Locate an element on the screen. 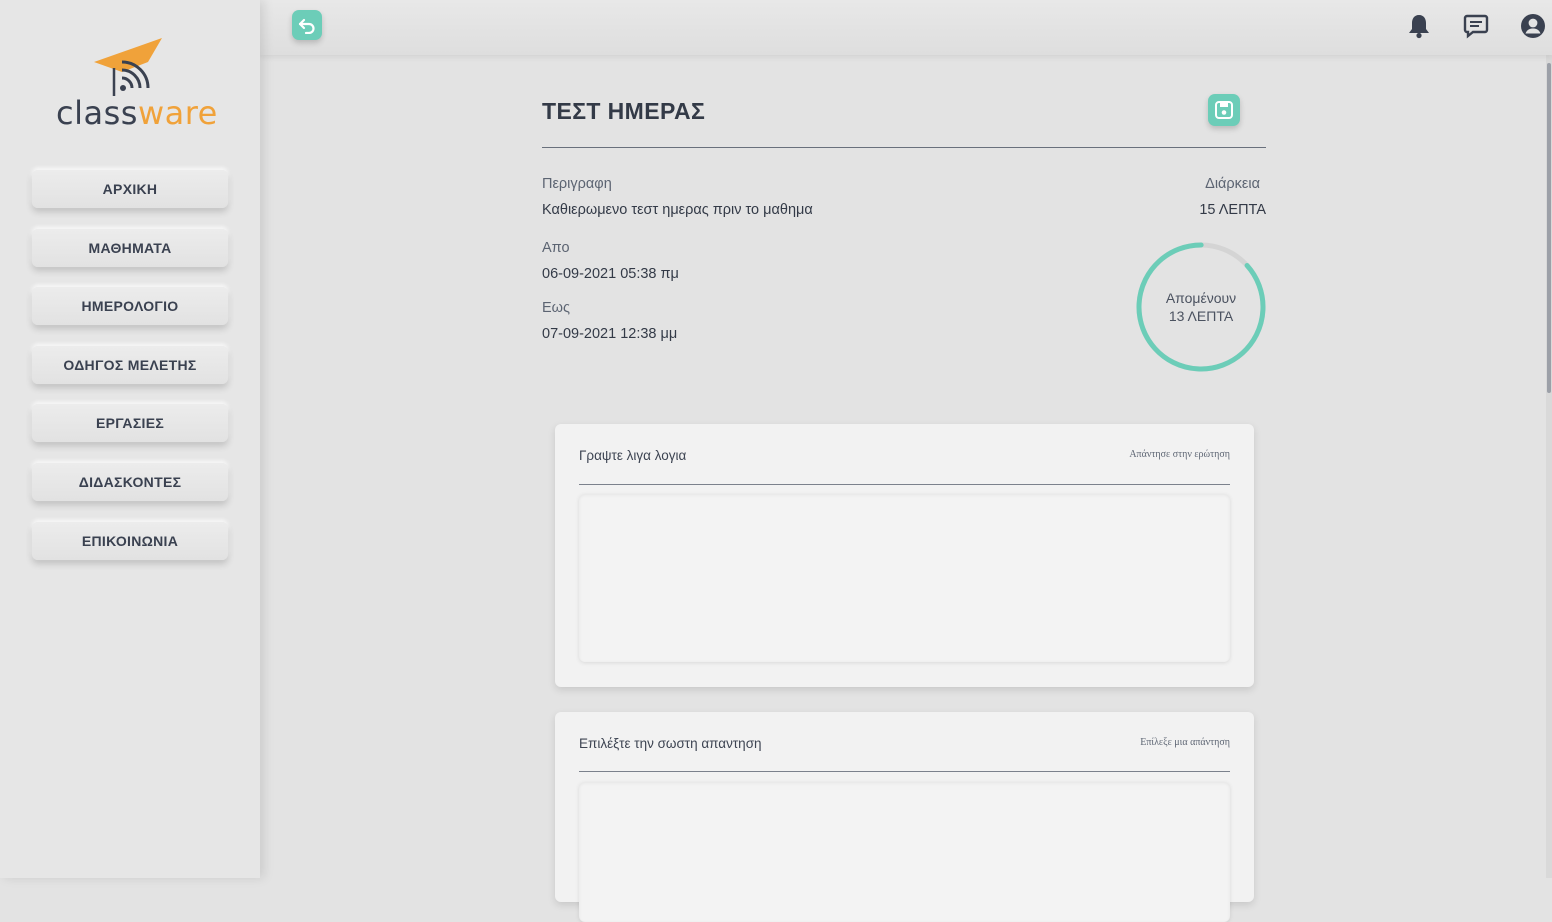 This screenshot has width=1552, height=922. timer-remaining: 13 ΛΕΠΤΑ is located at coordinates (1201, 316).